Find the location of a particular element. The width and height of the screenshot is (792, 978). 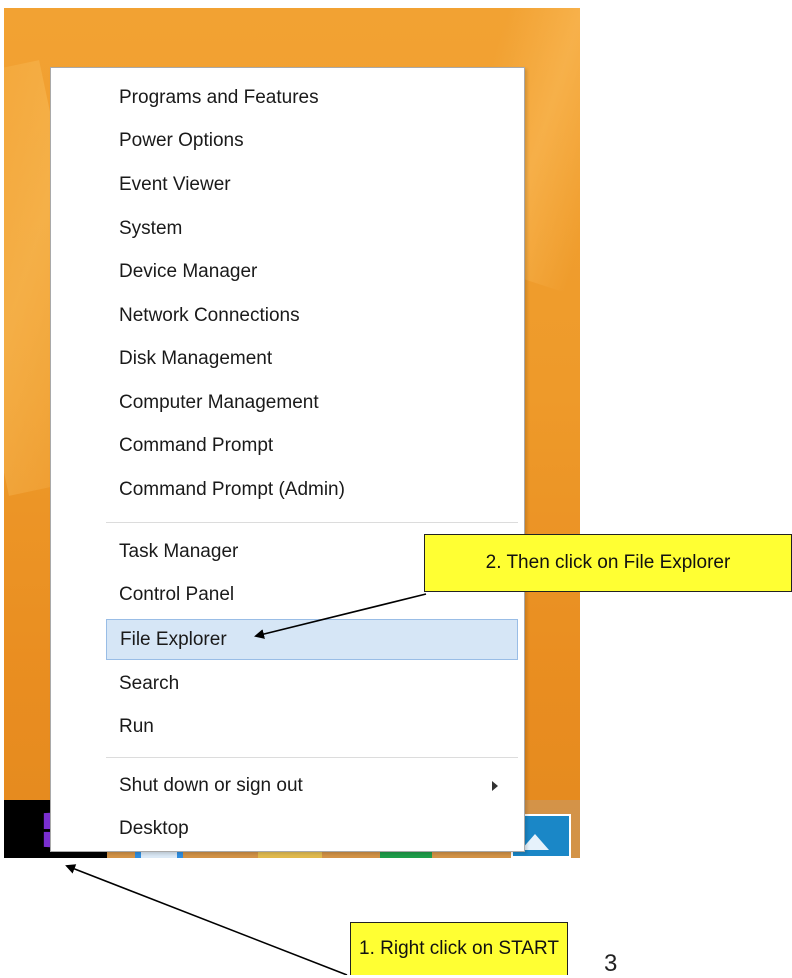

callout-step-1: 1. Right click on START is located at coordinates (459, 948).